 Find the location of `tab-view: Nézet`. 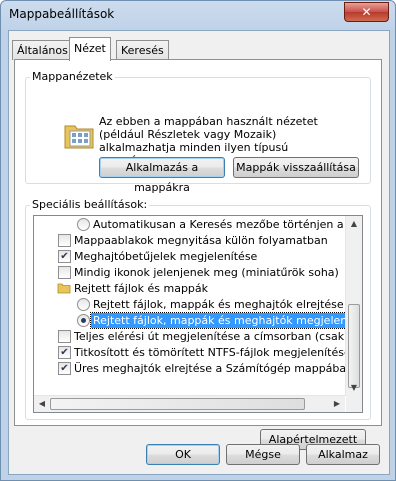

tab-view: Nézet is located at coordinates (90, 49).